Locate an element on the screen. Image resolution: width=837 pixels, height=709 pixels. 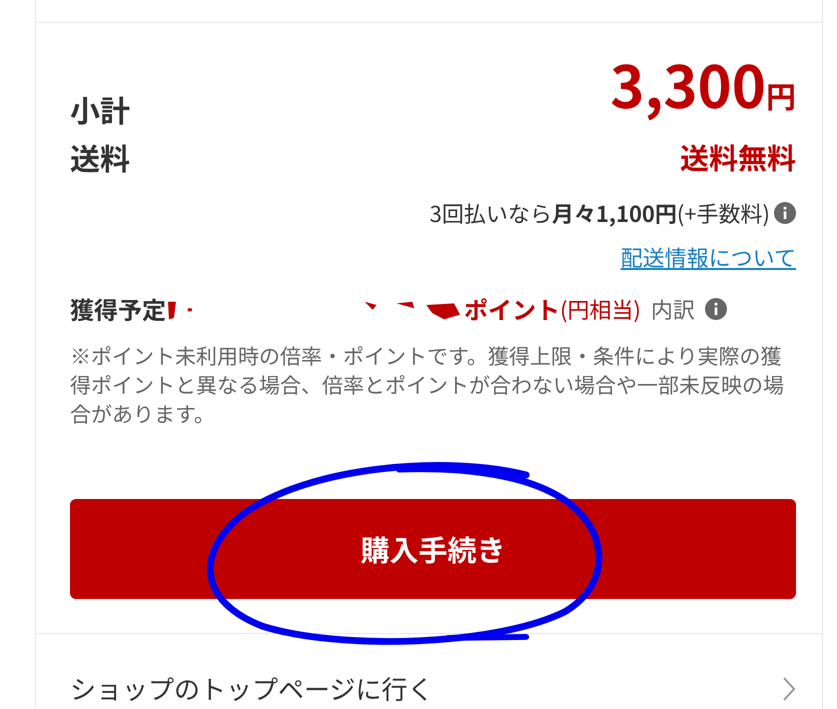
currency-unit: 円 is located at coordinates (781, 95).